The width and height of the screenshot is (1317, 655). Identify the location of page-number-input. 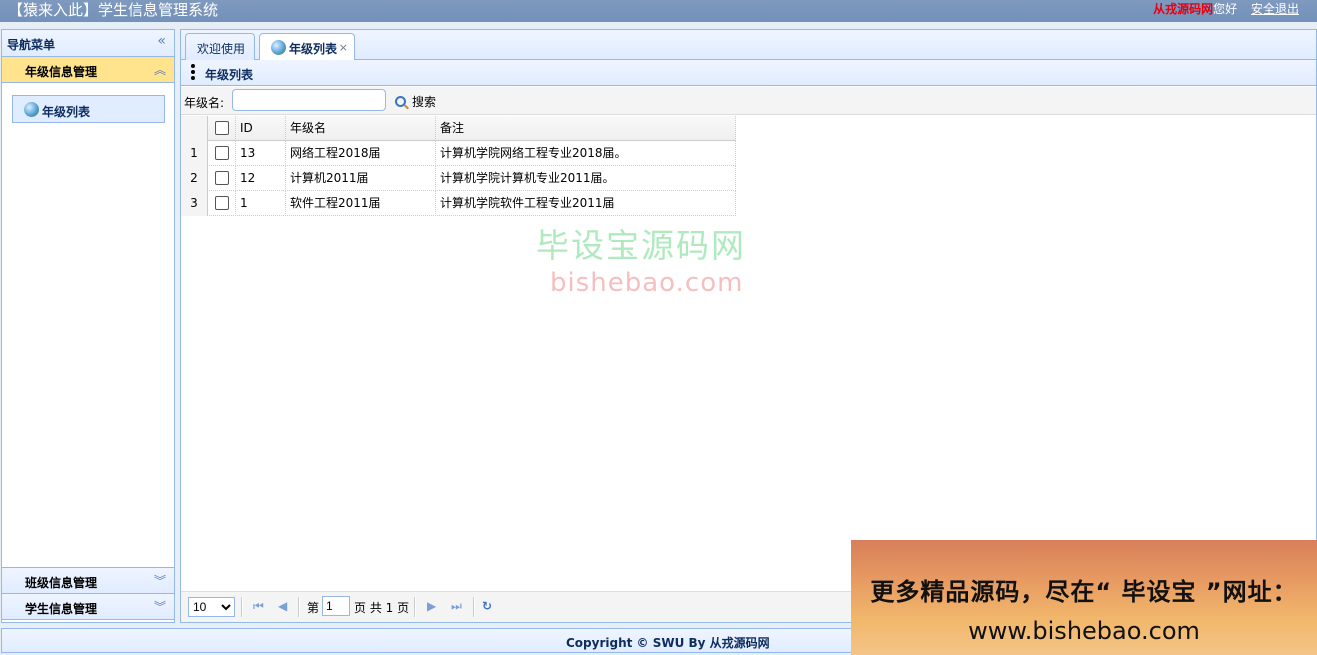
(336, 606).